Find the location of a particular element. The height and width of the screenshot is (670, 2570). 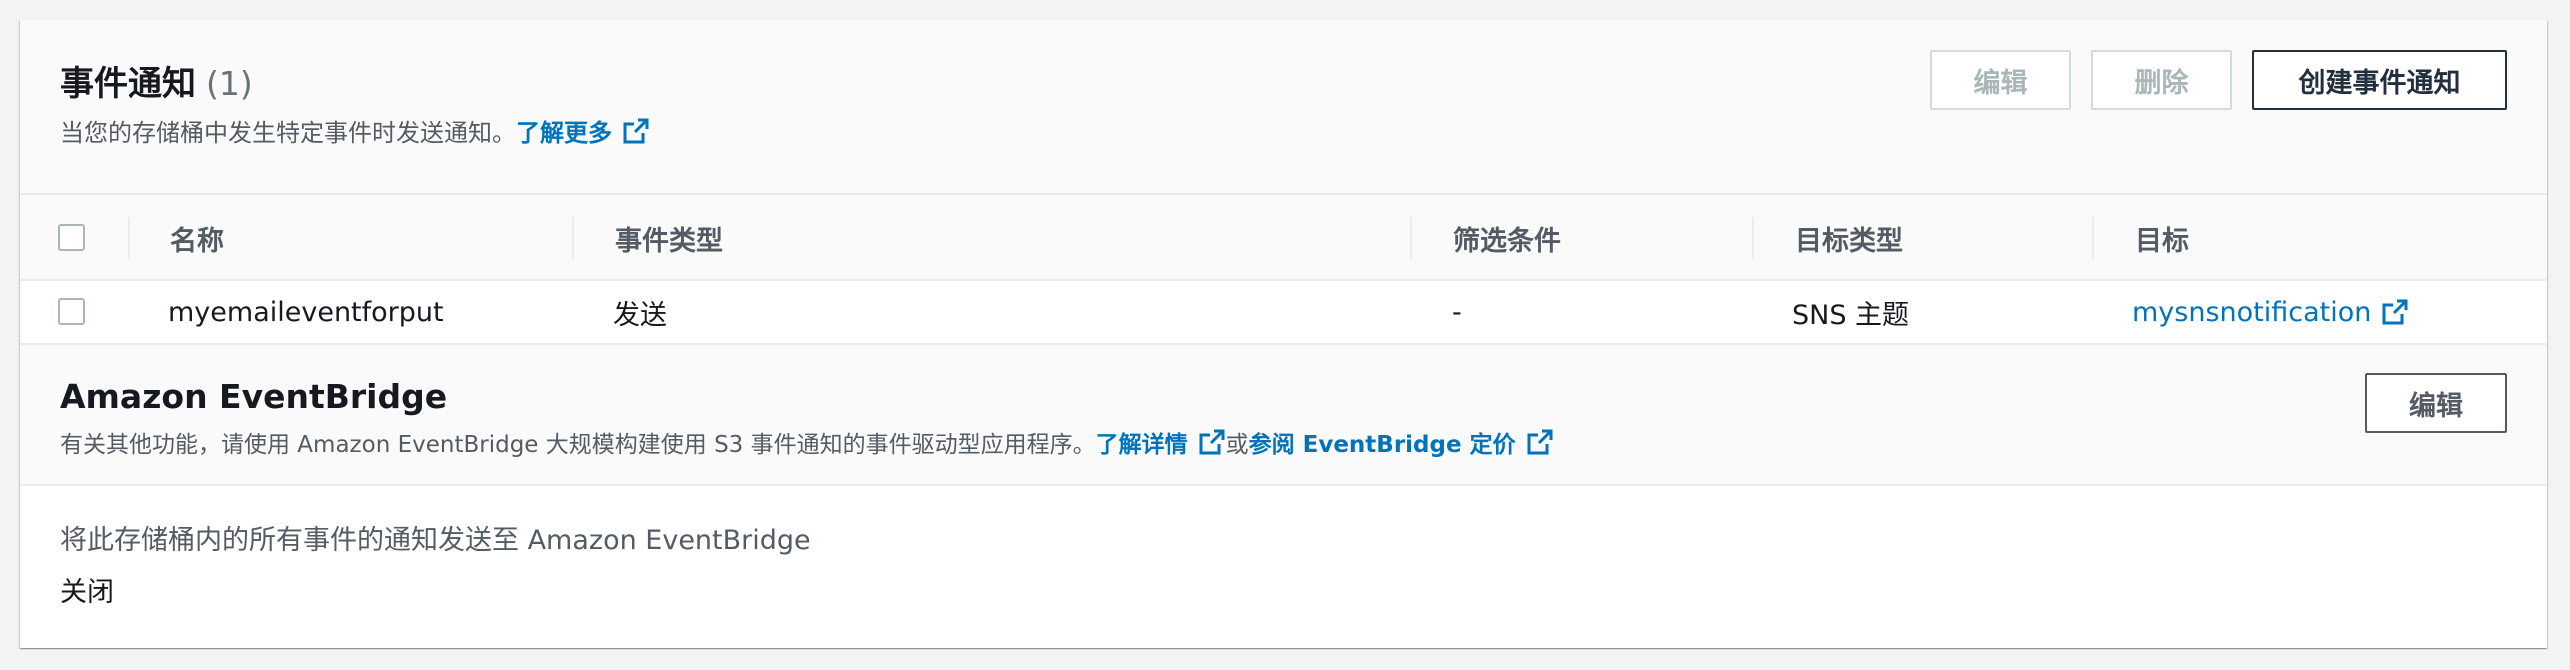

eventbridge-setting-value: 关闭 is located at coordinates (87, 592).